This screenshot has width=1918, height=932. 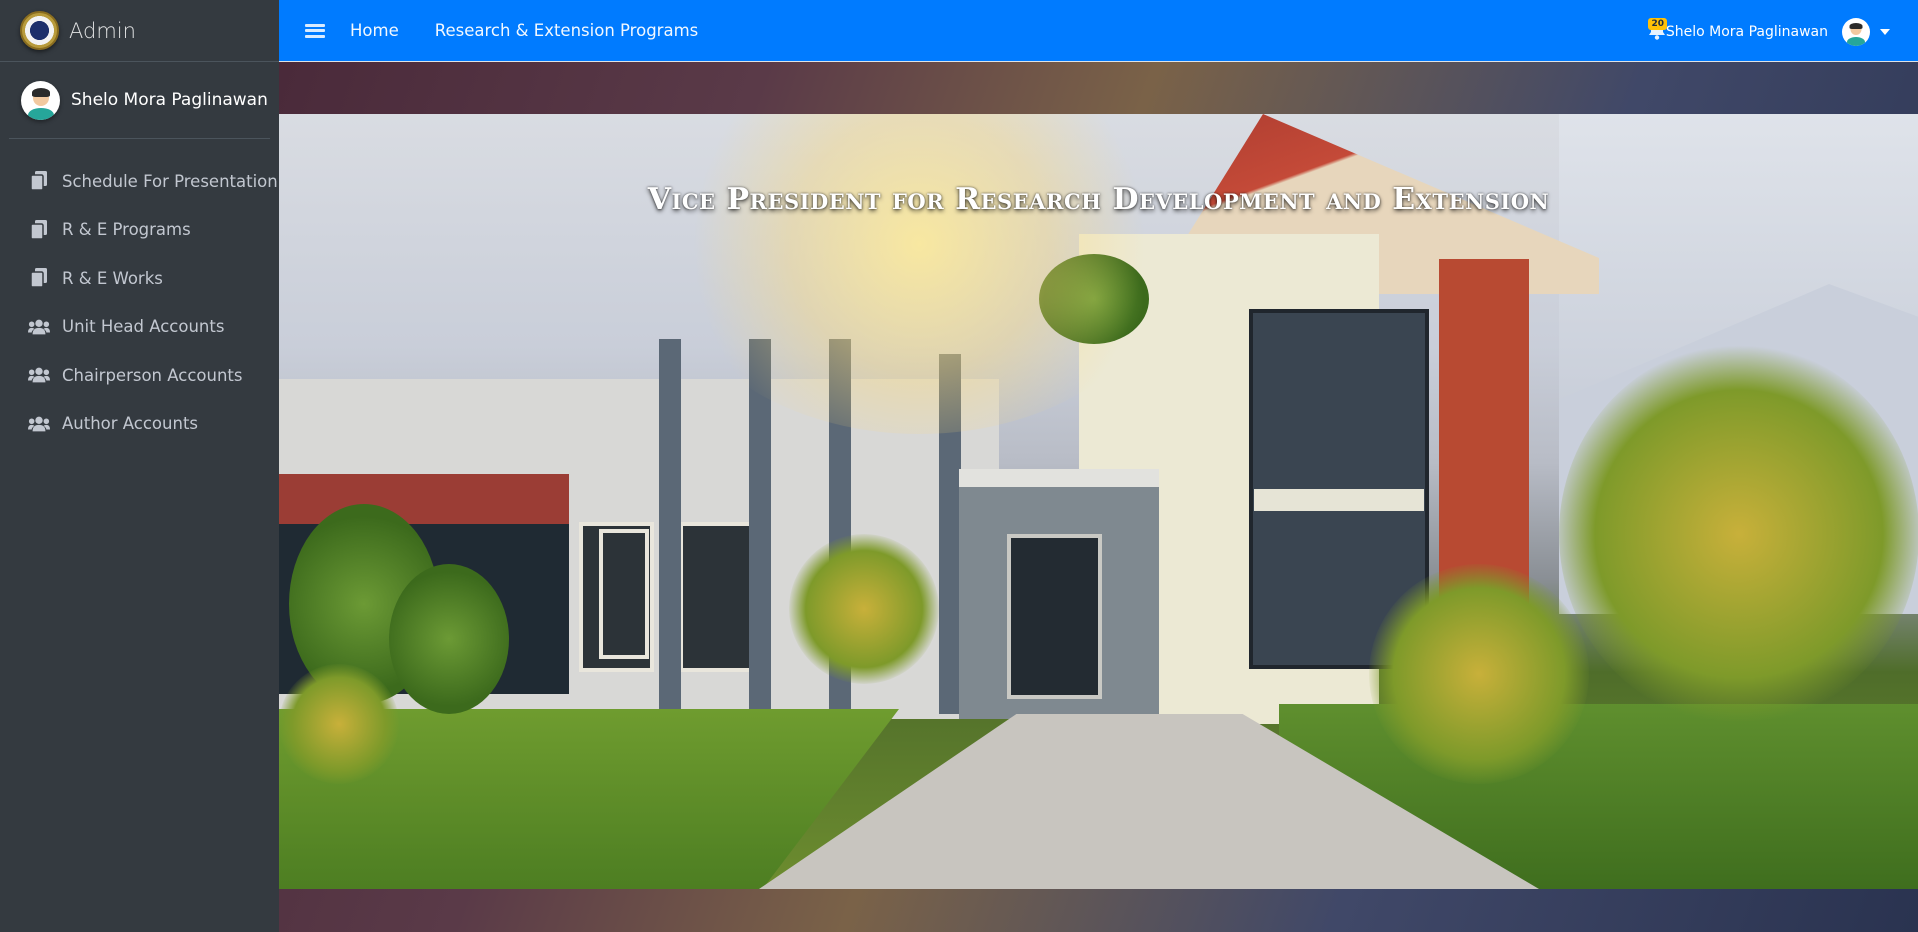 I want to click on sidebar-item-re-programs: R & E Programs, so click(x=139, y=230).